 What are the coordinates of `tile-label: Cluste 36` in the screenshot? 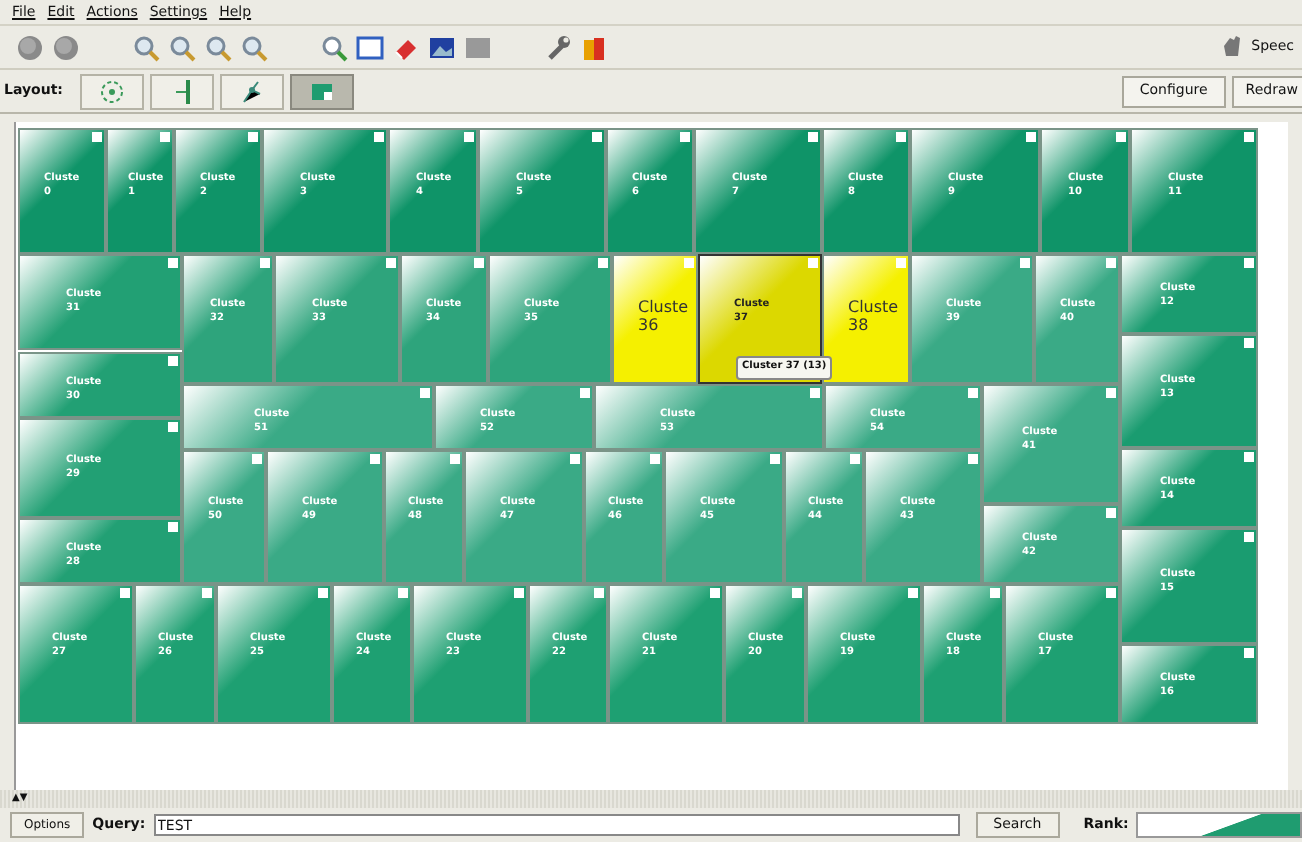 It's located at (663, 316).